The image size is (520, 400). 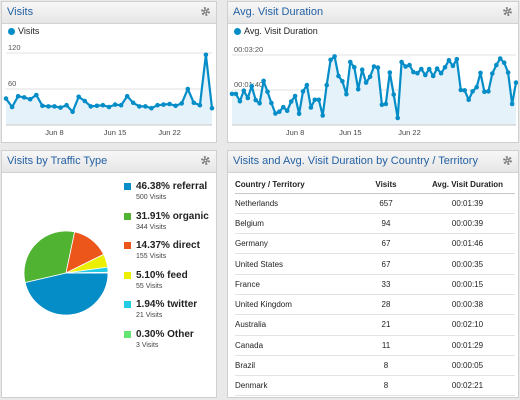 I want to click on table-row: France 33 00:00:15, so click(x=375, y=284).